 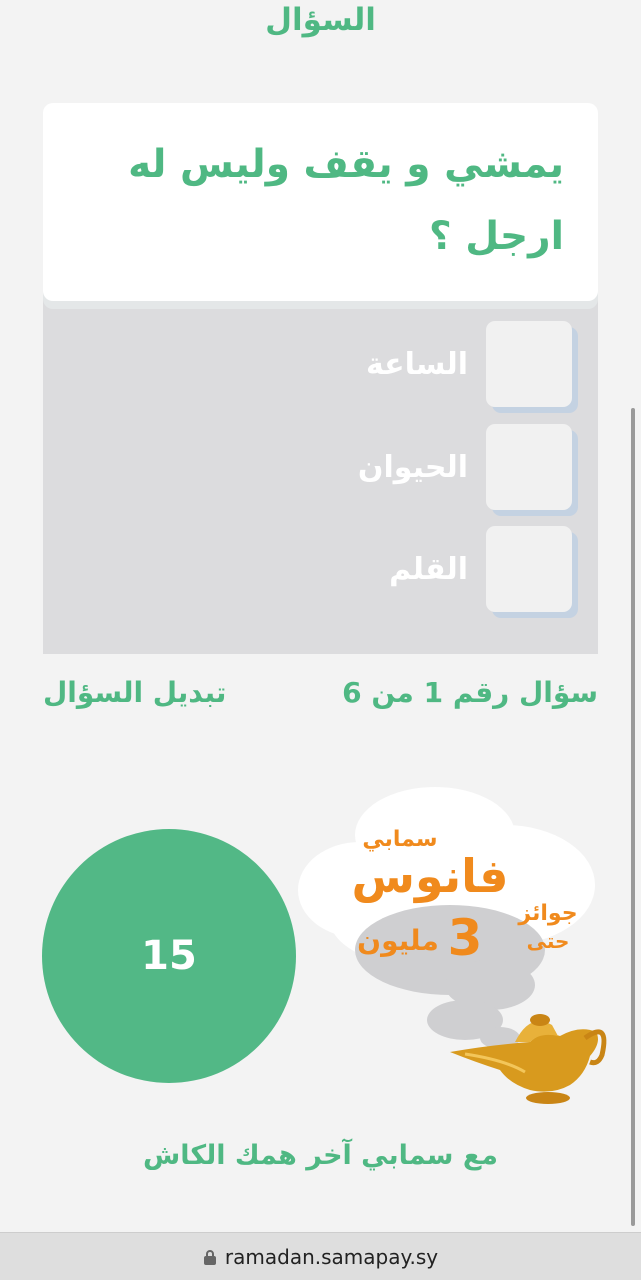 What do you see at coordinates (134, 692) in the screenshot?
I see `change-question-link: تبديل السؤال` at bounding box center [134, 692].